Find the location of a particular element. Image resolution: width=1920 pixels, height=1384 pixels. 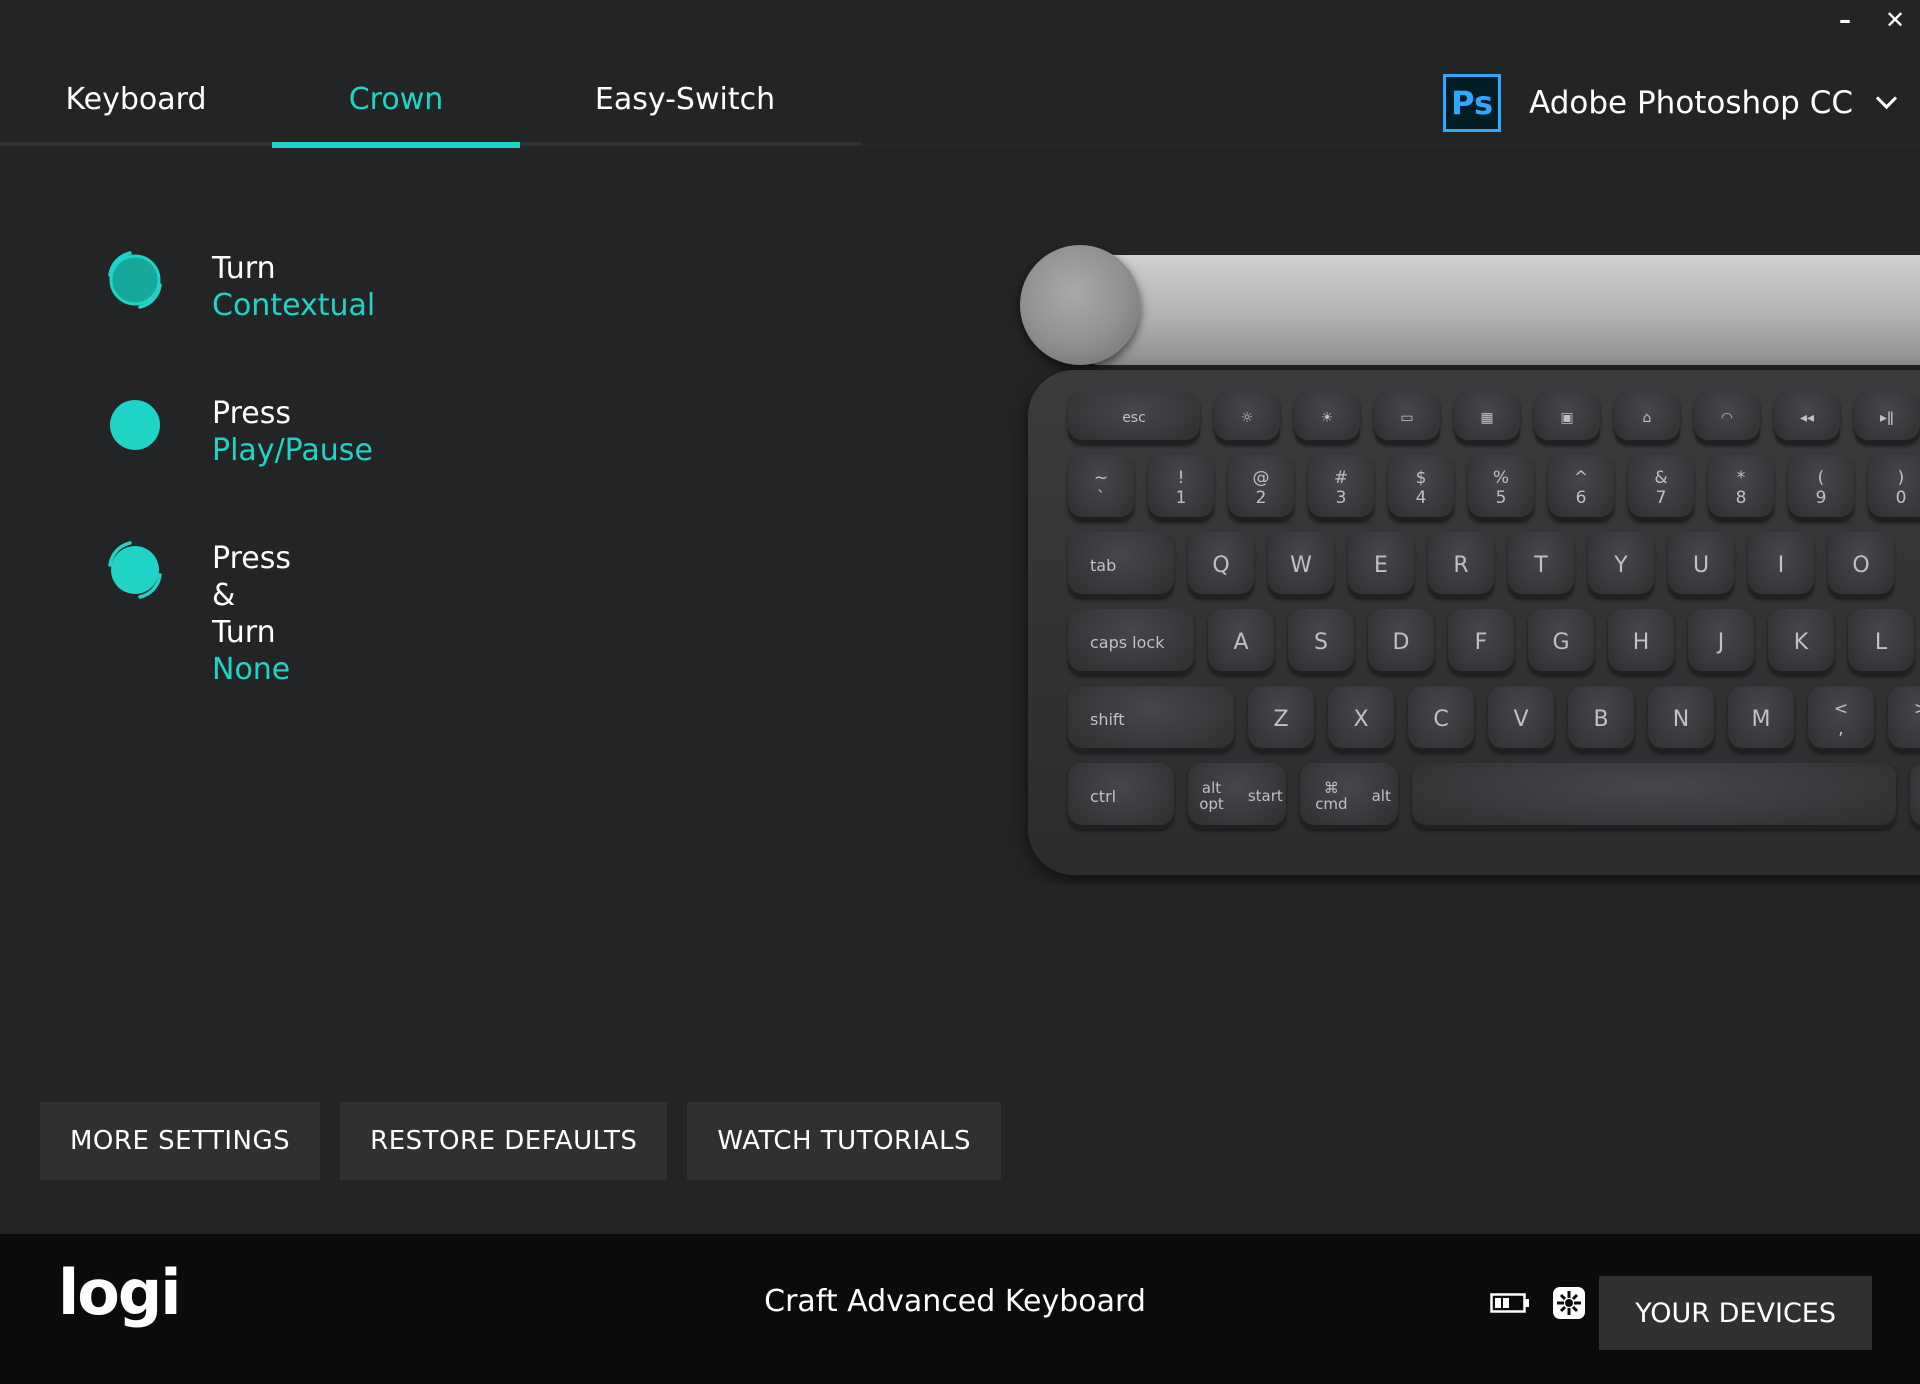

crown-press-turn-value: None is located at coordinates (251, 669).